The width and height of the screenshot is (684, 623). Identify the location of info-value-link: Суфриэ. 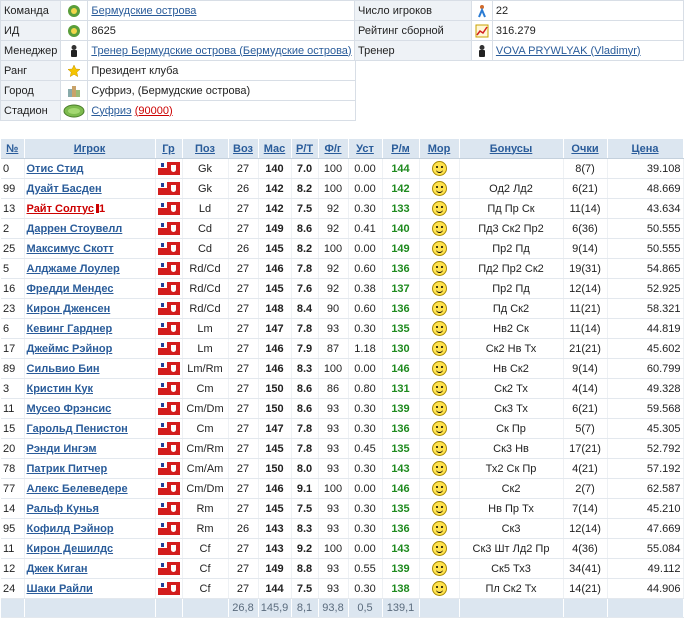
(111, 111).